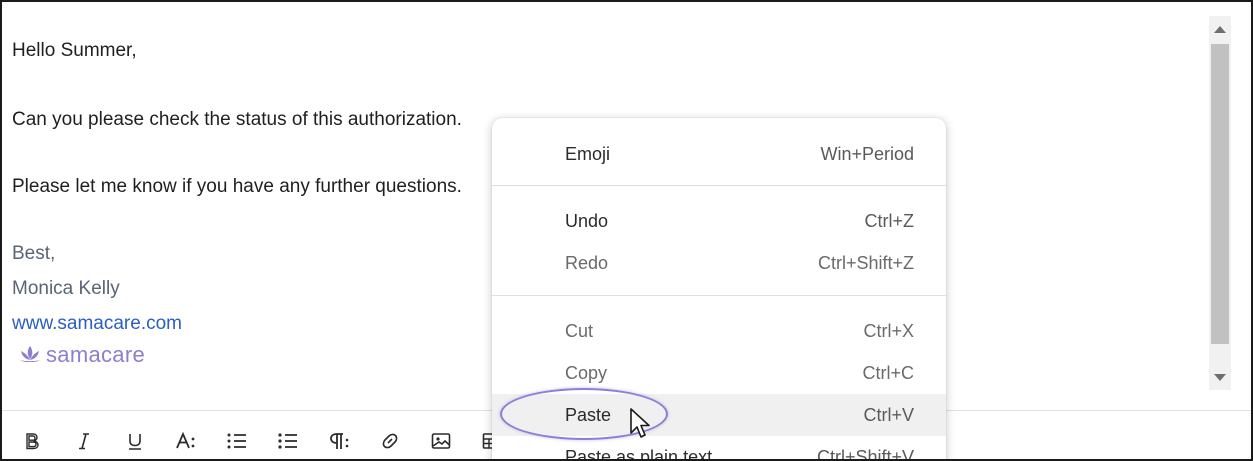 This screenshot has height=461, width=1253. I want to click on menu-item-undo: Undo Ctrl+Z, so click(719, 221).